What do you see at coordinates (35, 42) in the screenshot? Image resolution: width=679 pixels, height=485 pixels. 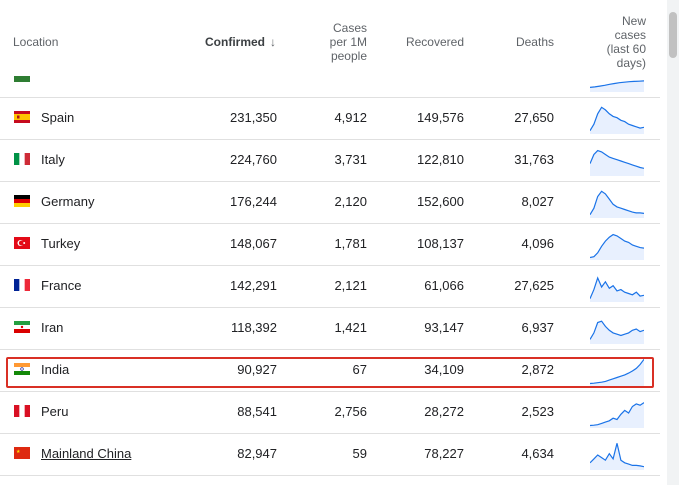 I see `column-header-location: Location` at bounding box center [35, 42].